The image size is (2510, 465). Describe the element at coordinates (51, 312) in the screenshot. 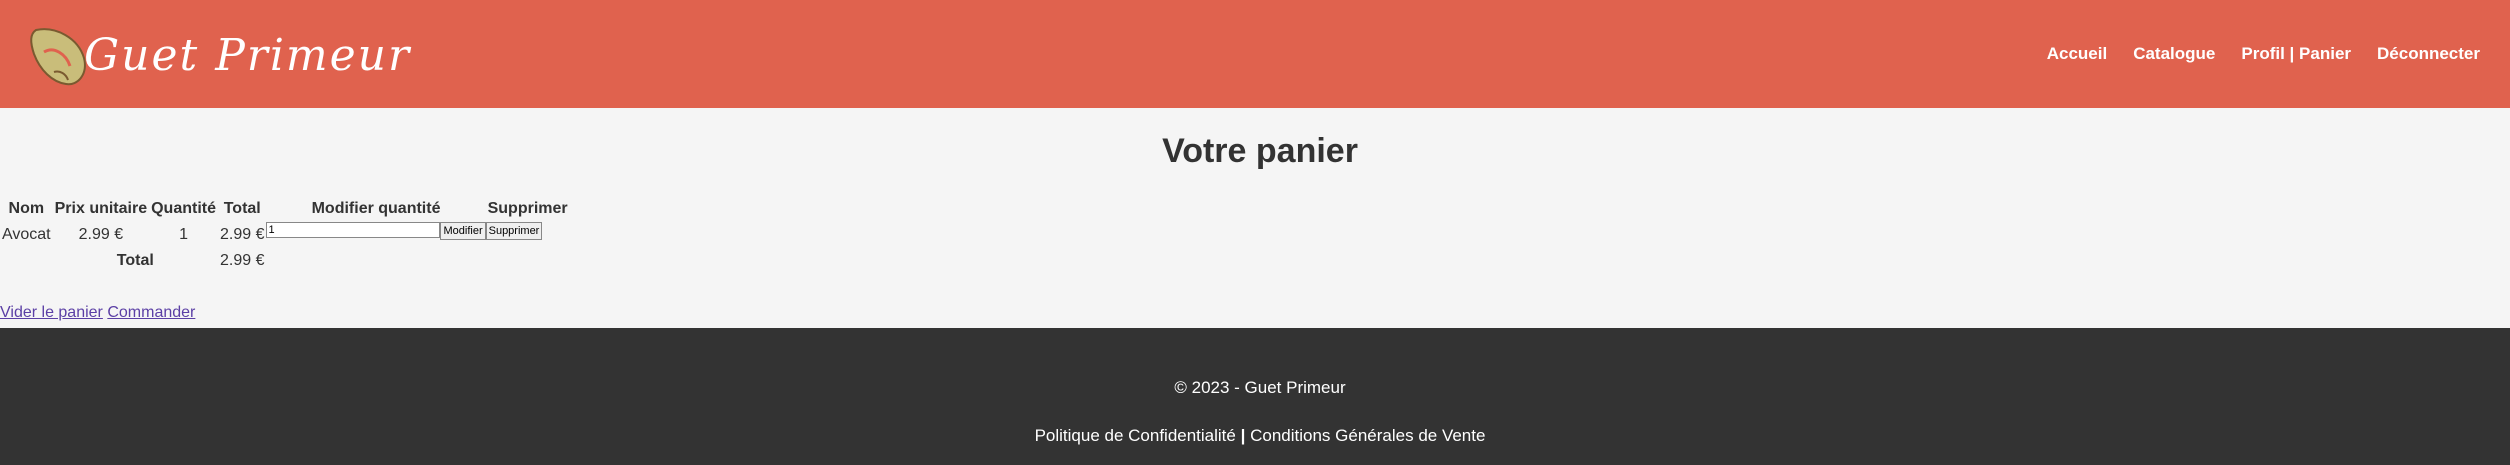

I see `empty-cart-link: Vider le panier` at that location.